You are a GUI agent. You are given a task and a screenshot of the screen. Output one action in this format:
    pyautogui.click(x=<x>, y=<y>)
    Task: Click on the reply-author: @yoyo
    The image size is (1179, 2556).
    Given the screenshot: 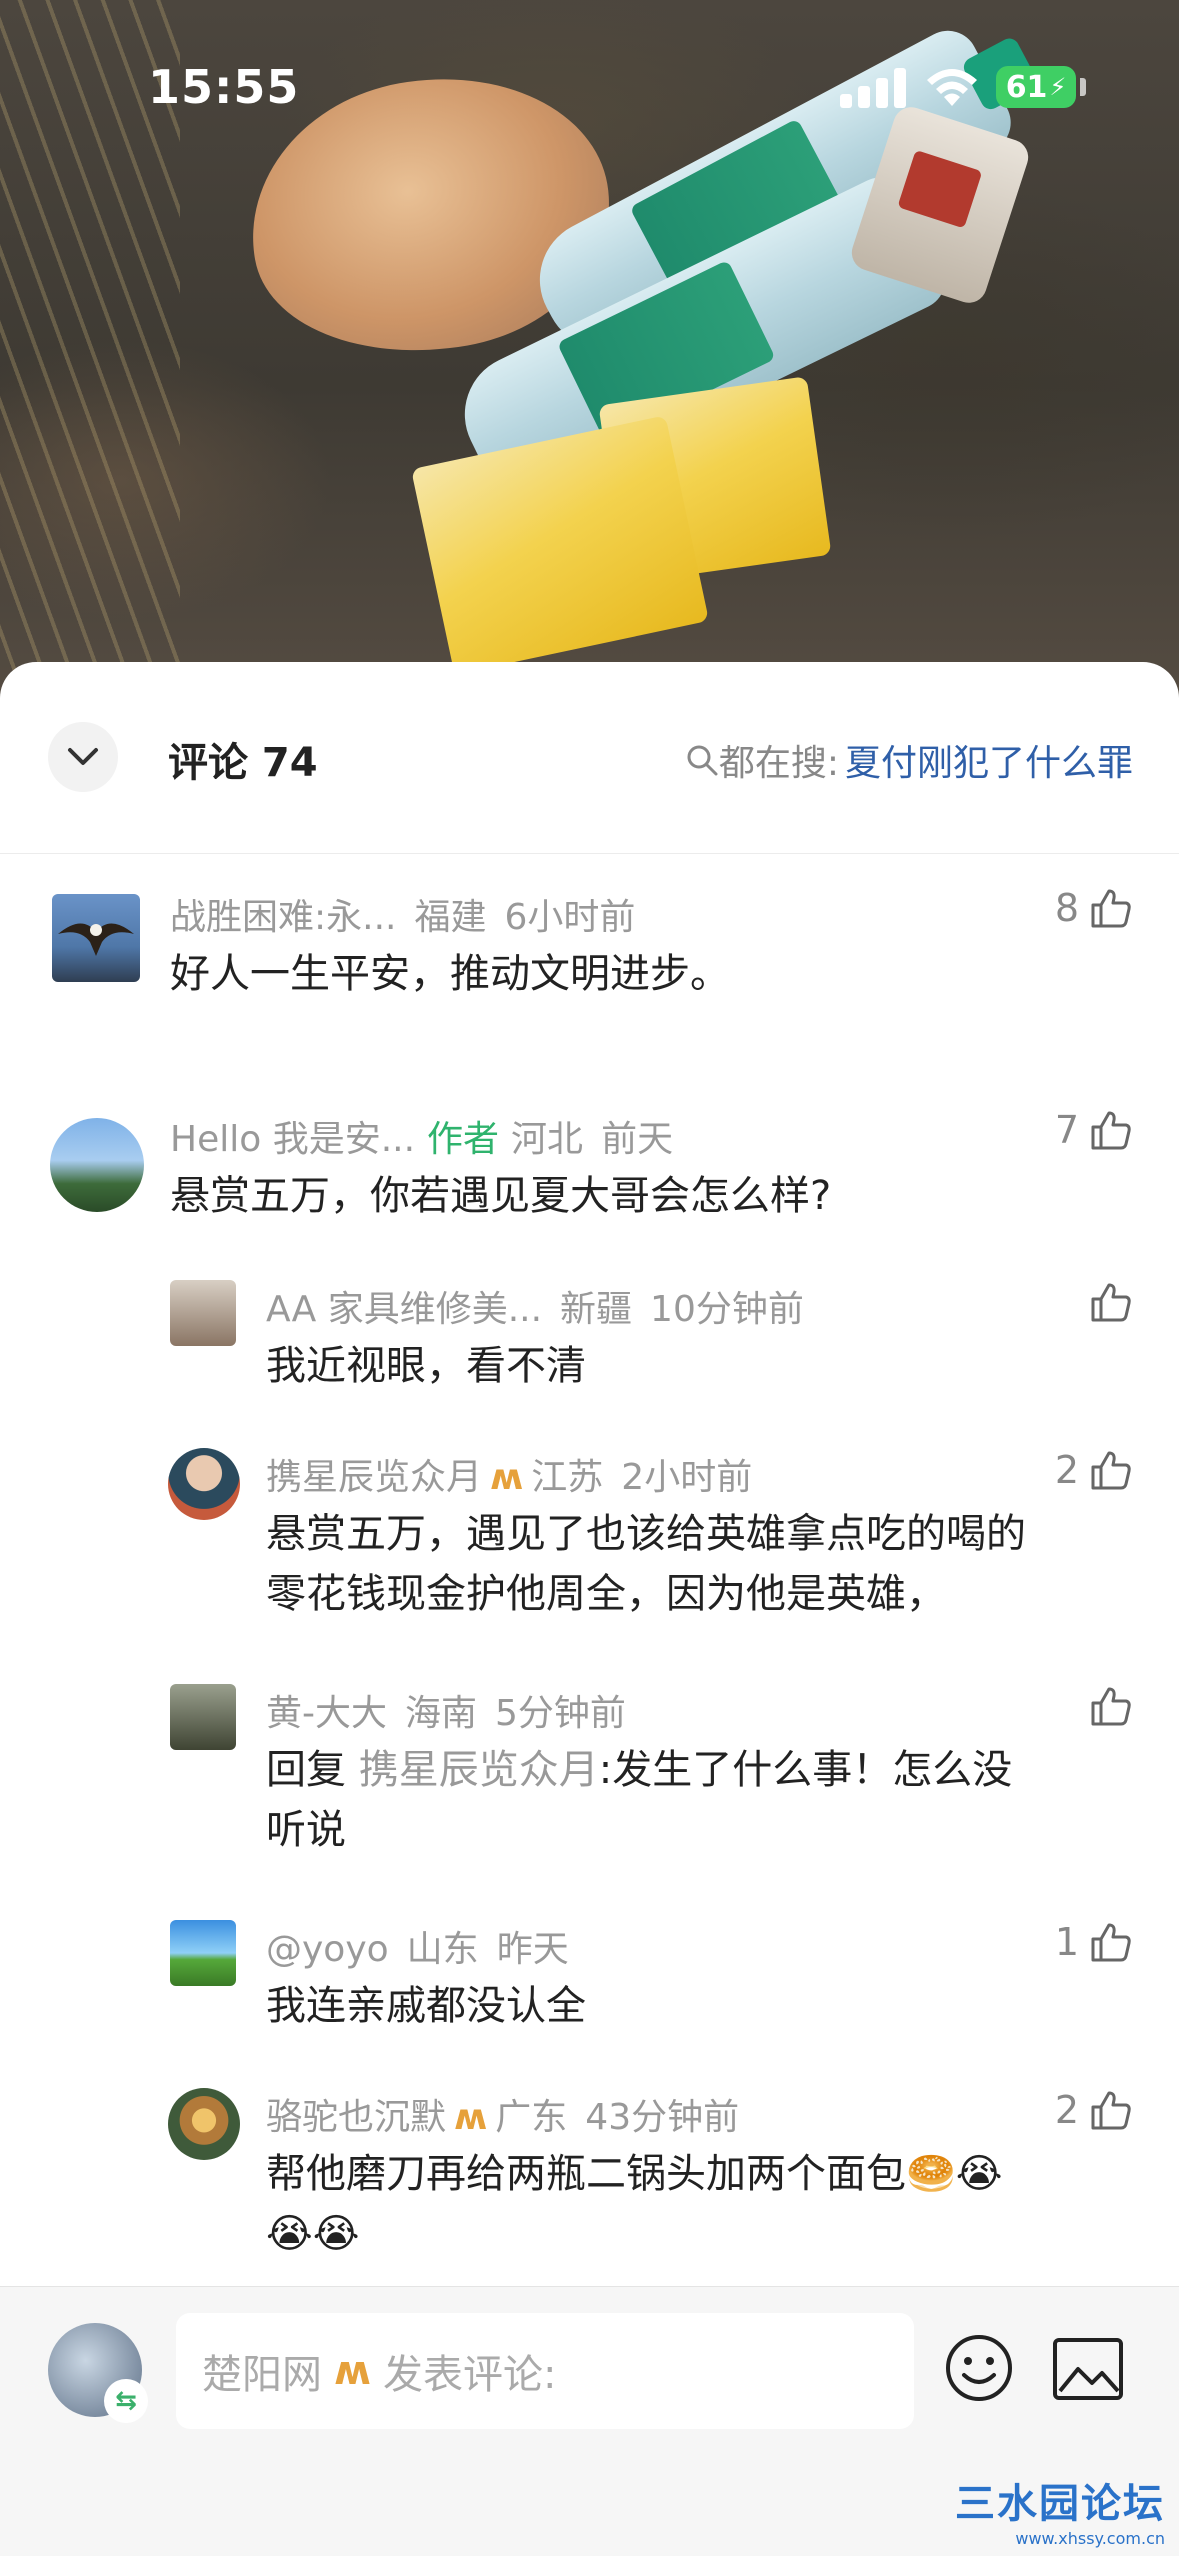 What is the action you would take?
    pyautogui.click(x=327, y=1949)
    